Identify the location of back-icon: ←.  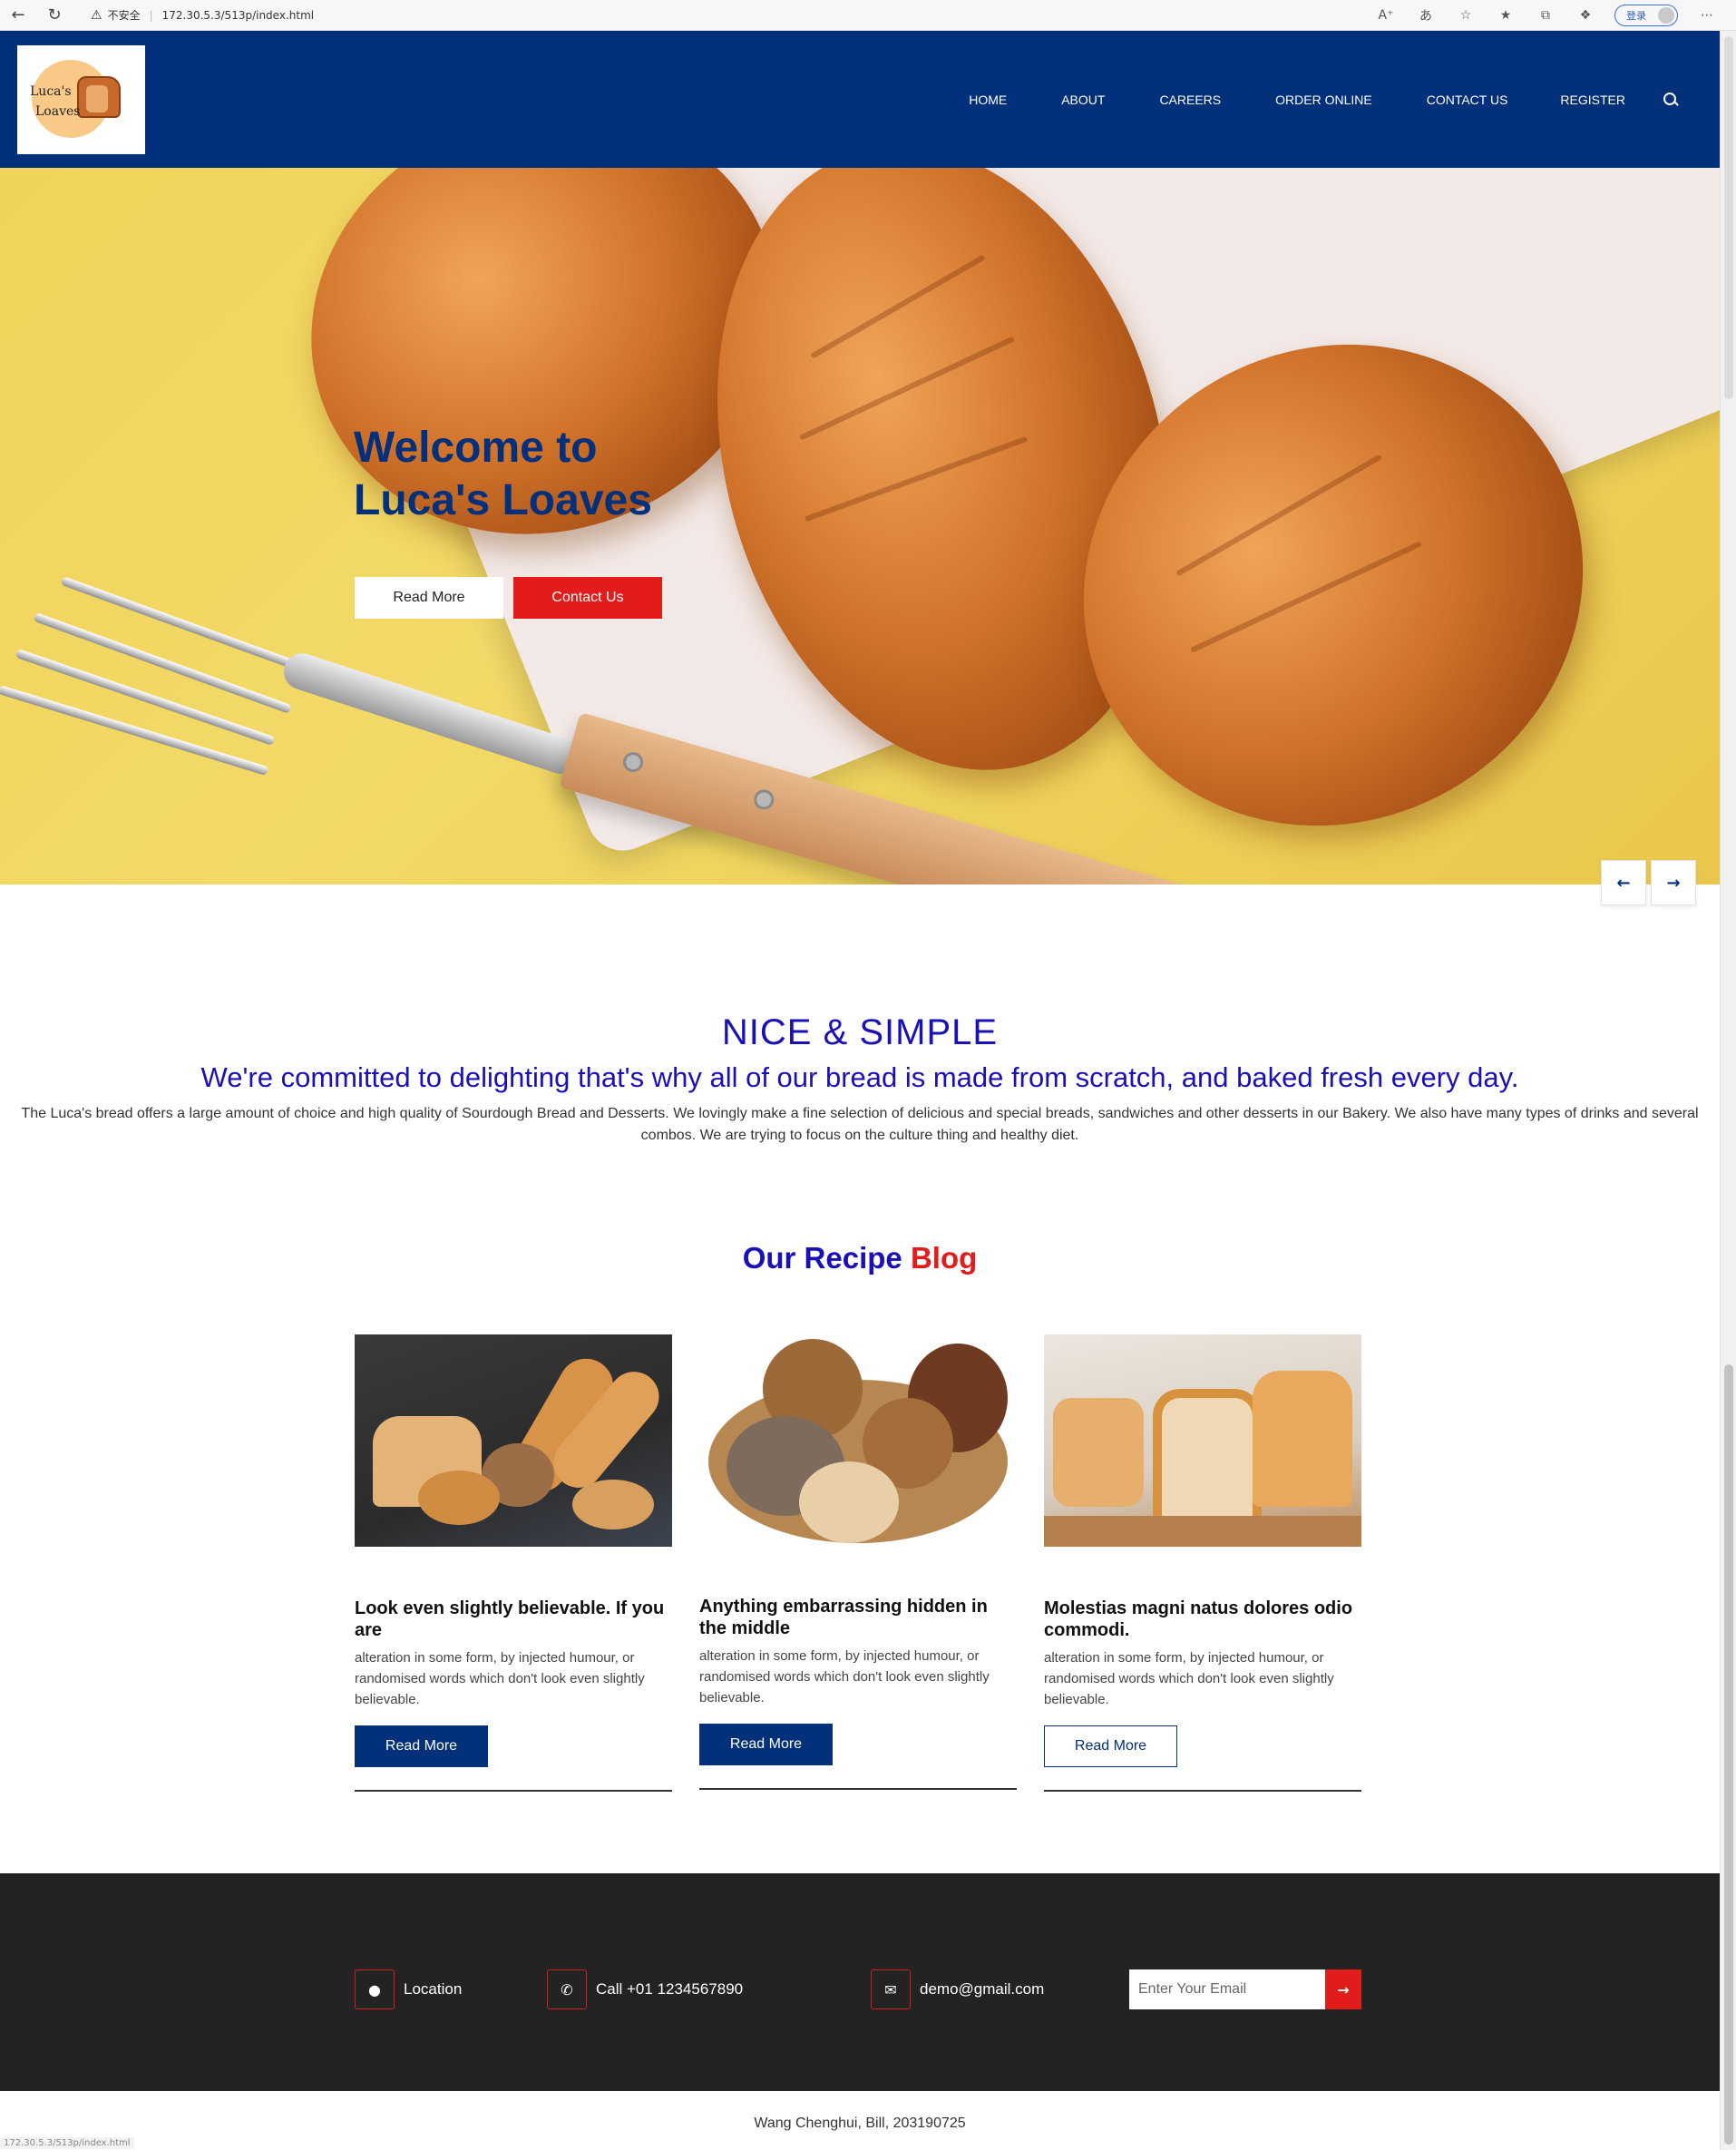
(18, 15).